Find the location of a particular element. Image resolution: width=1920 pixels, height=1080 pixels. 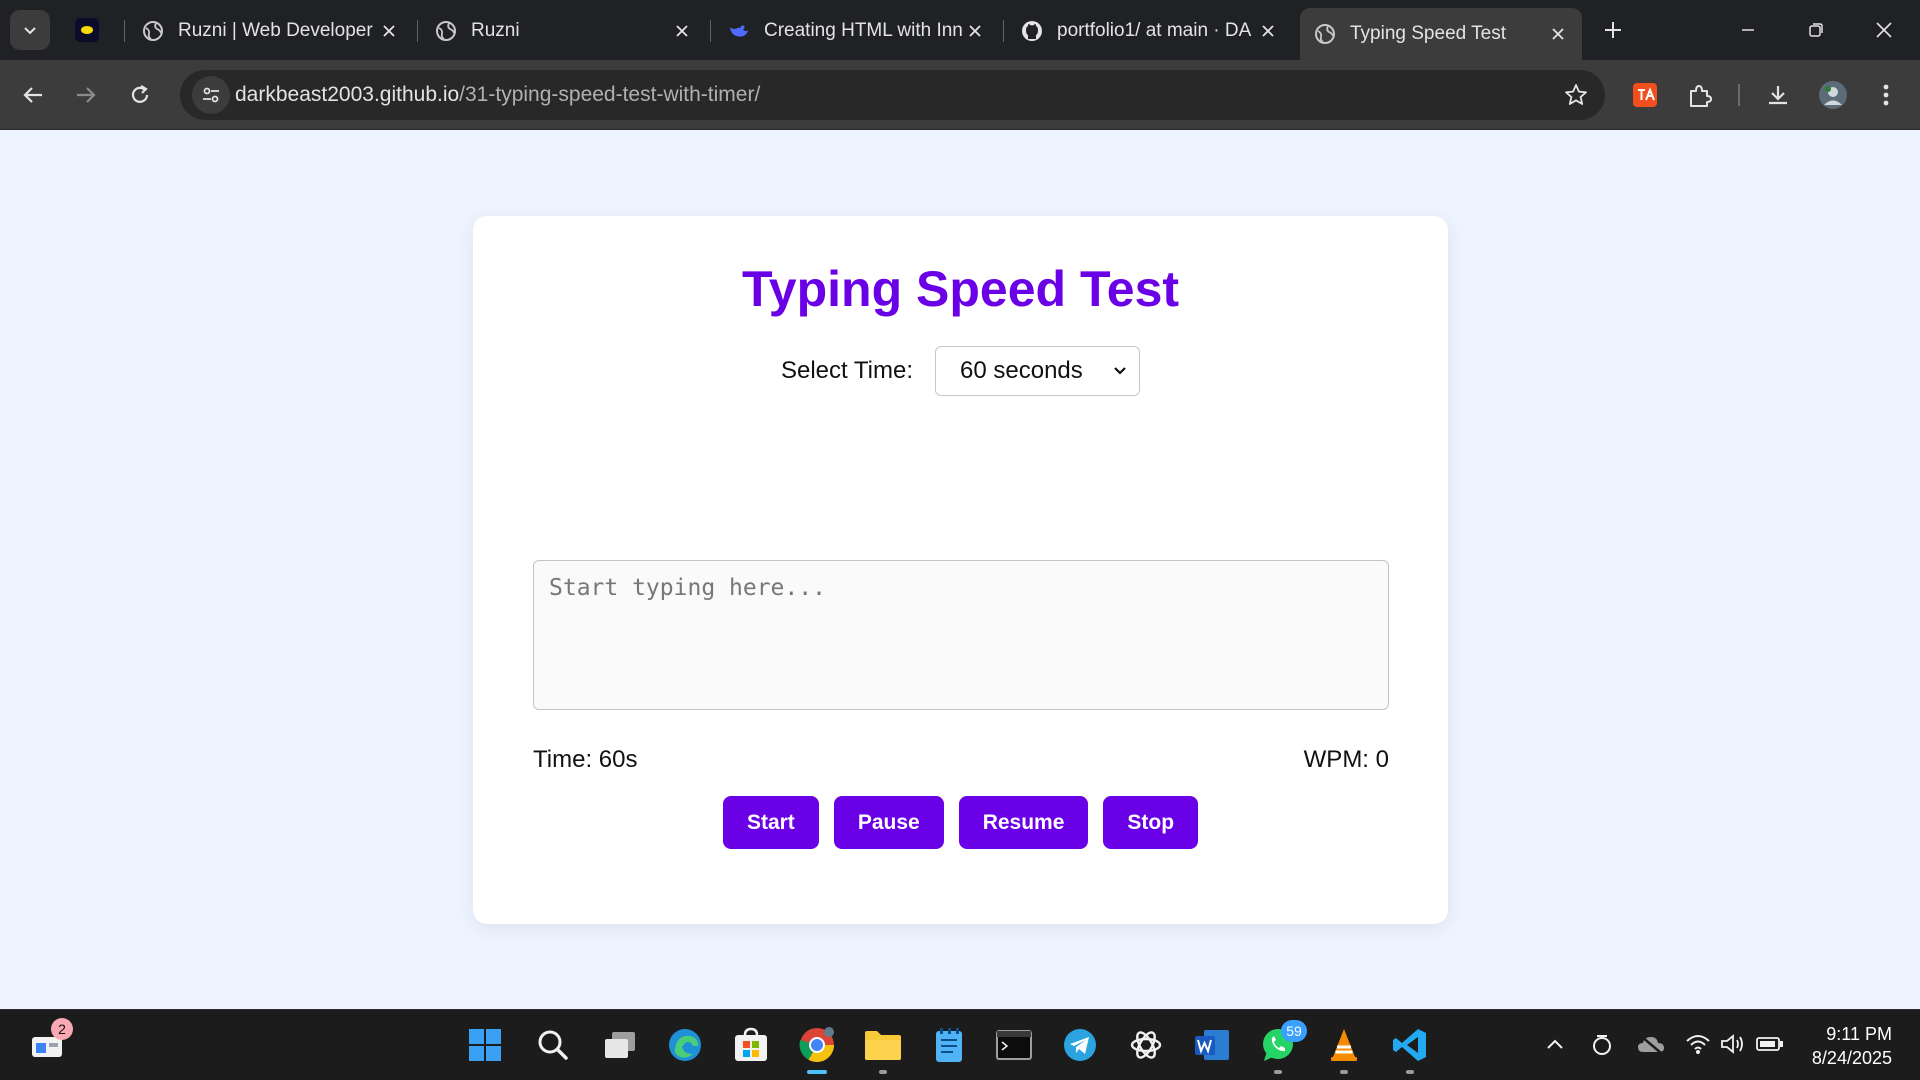

more-vert-icon is located at coordinates (1886, 95).